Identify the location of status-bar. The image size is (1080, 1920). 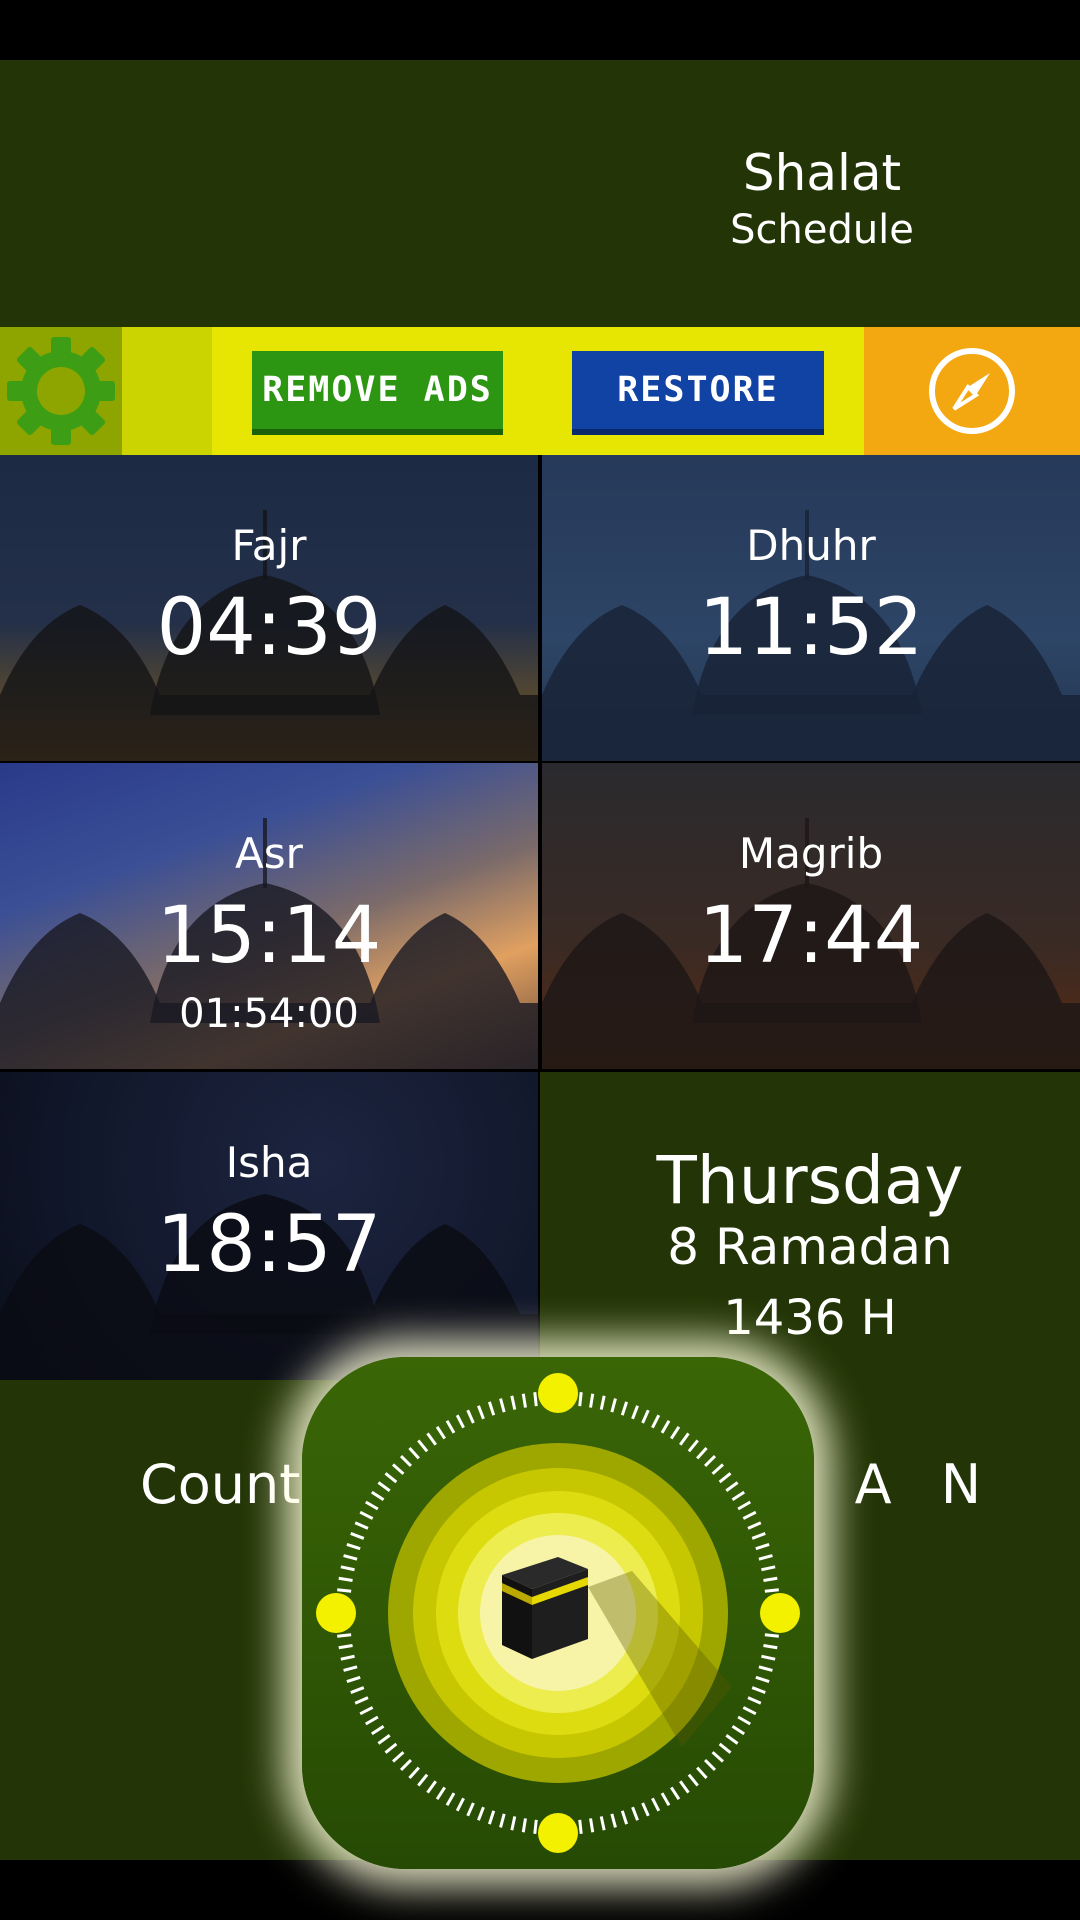
(540, 30).